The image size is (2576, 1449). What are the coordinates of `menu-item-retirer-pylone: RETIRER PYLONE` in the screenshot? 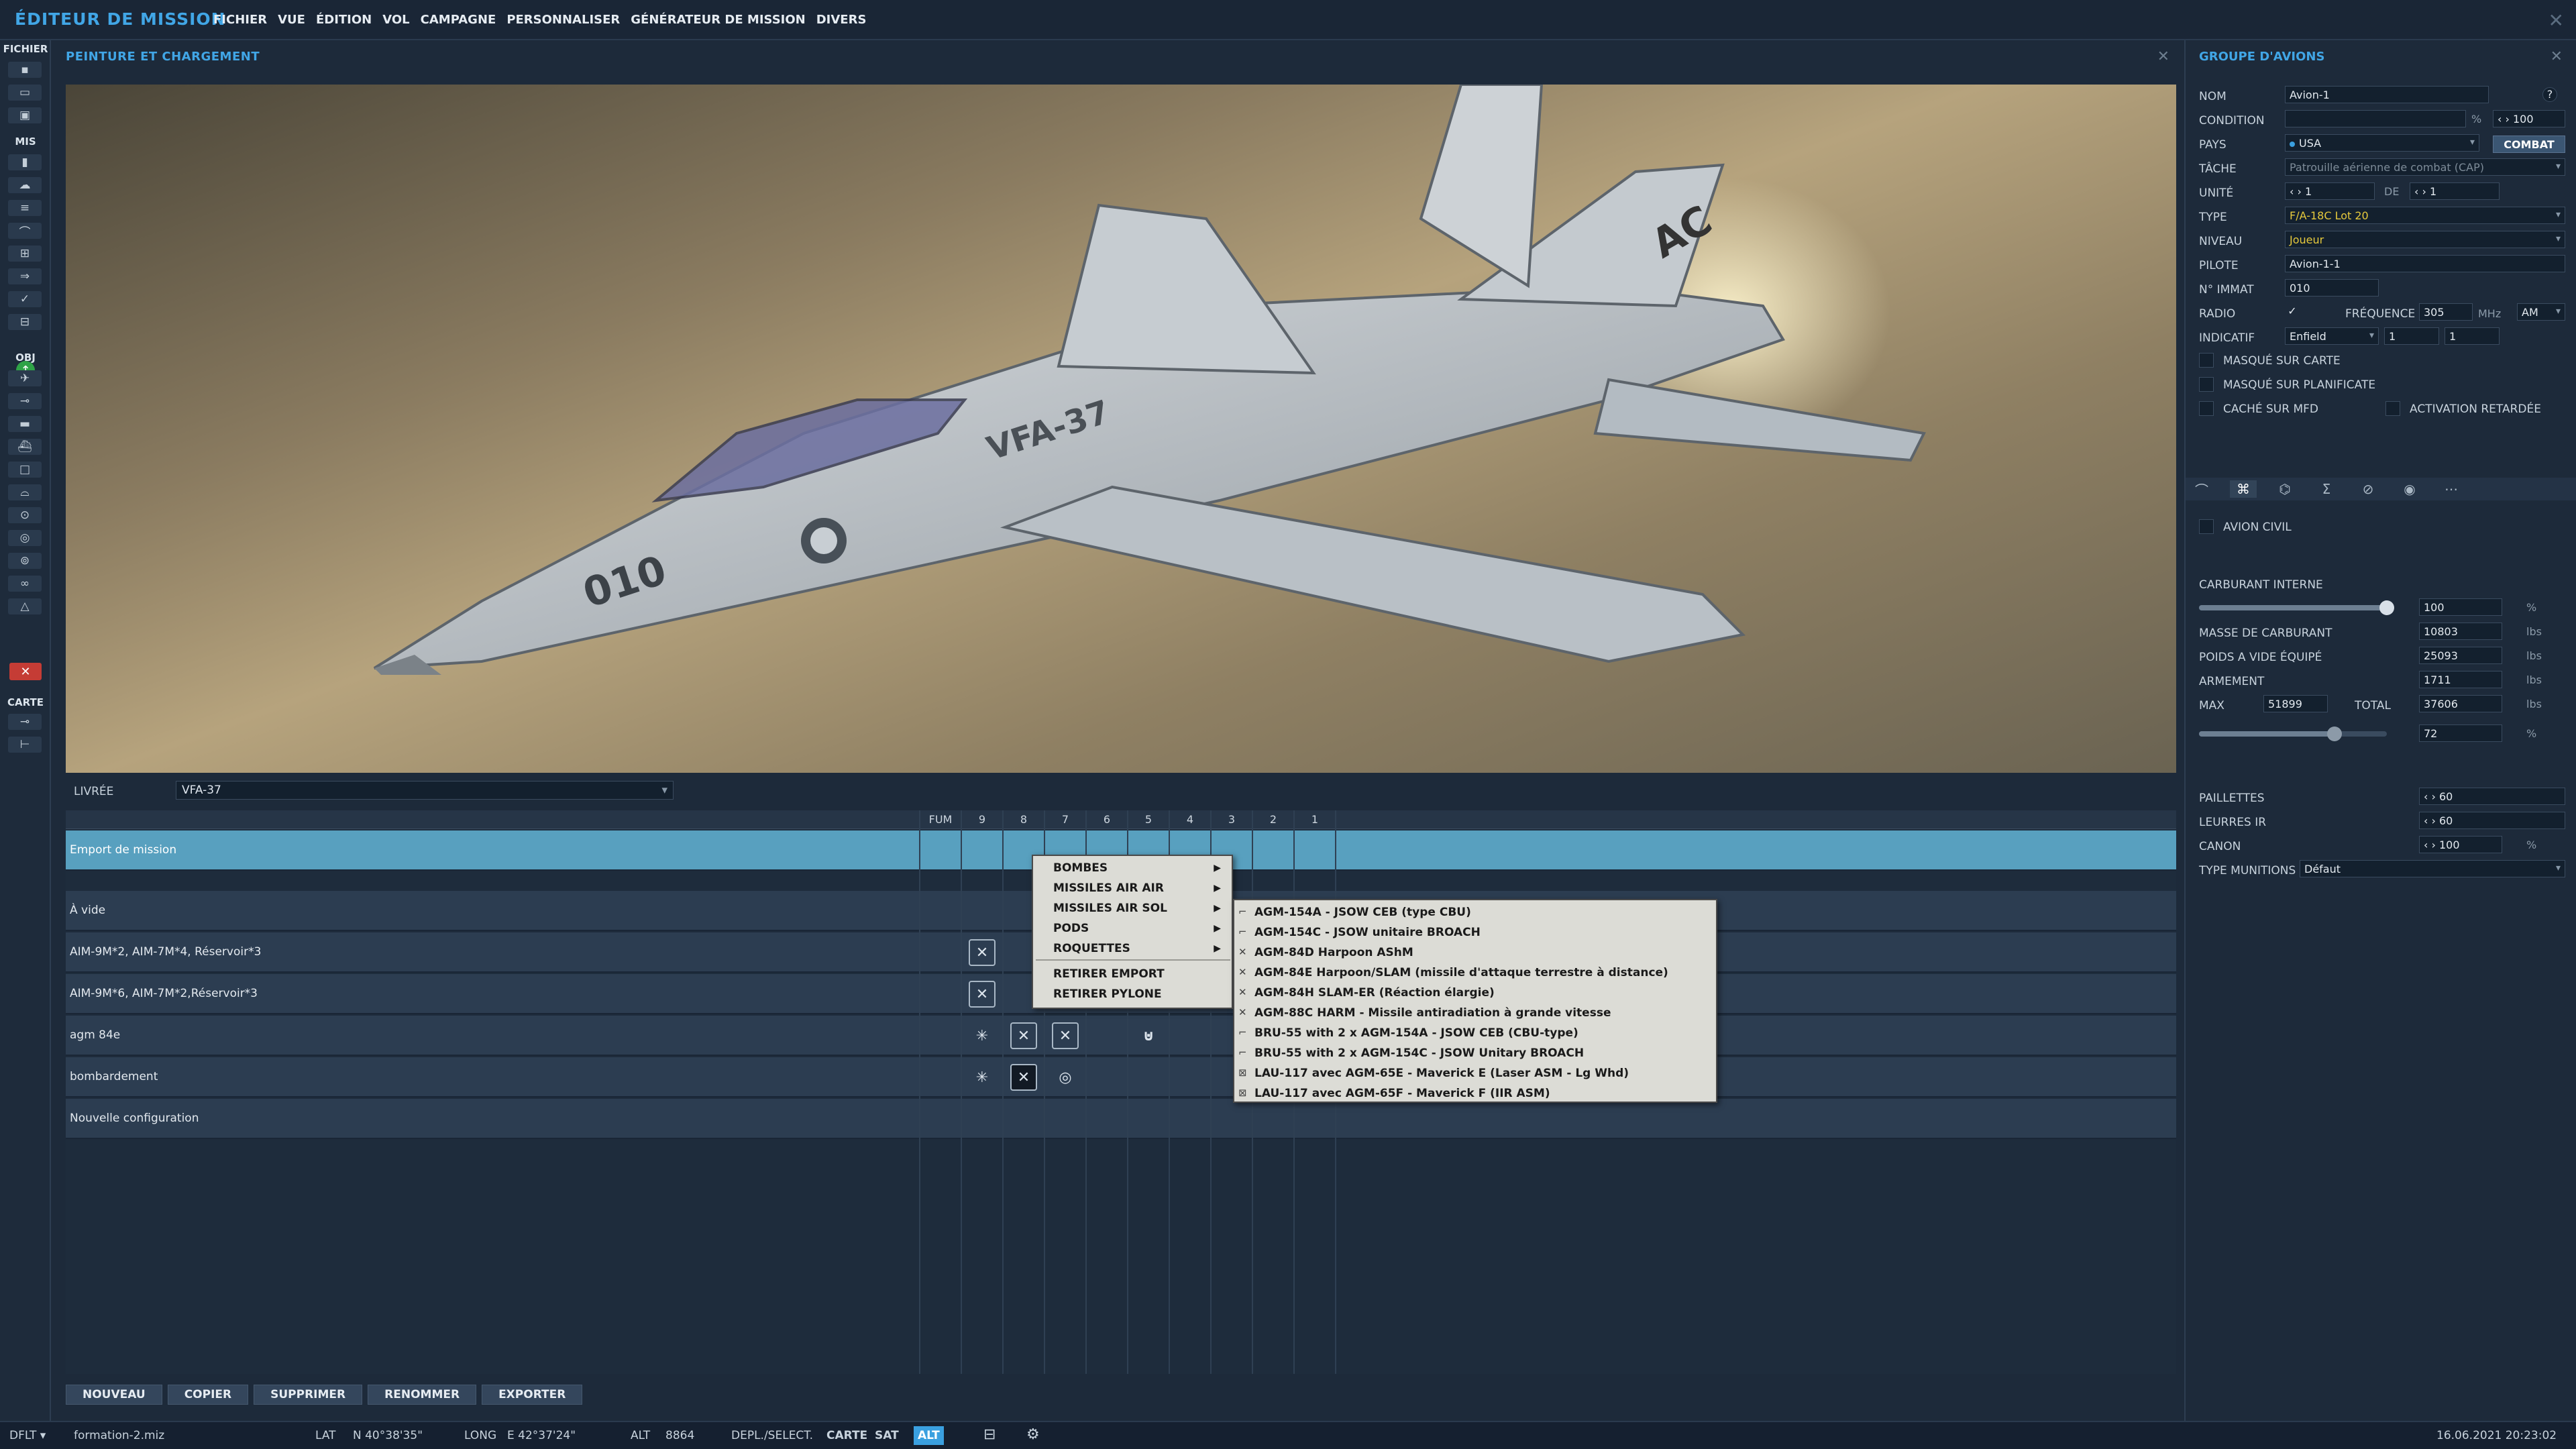 It's located at (1107, 994).